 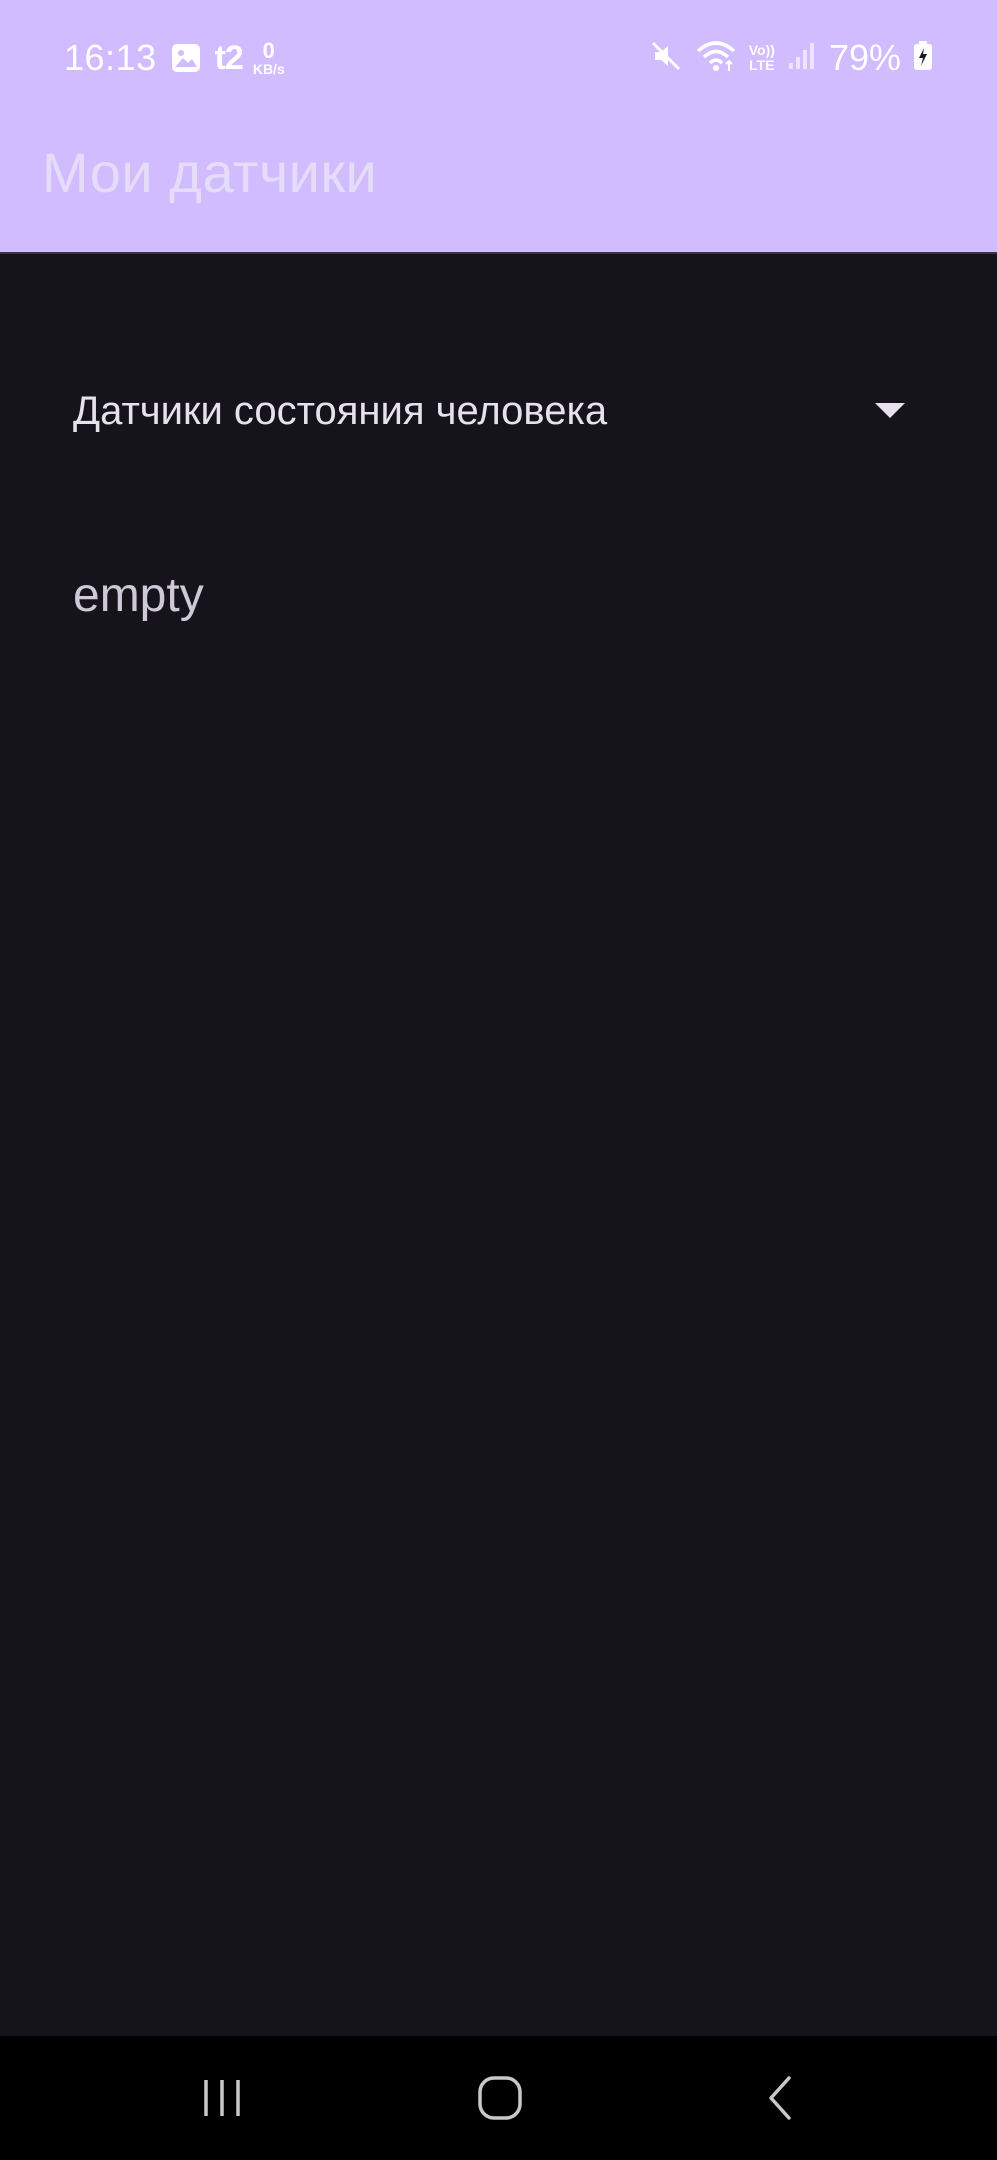 I want to click on navigation-bar, so click(x=498, y=2098).